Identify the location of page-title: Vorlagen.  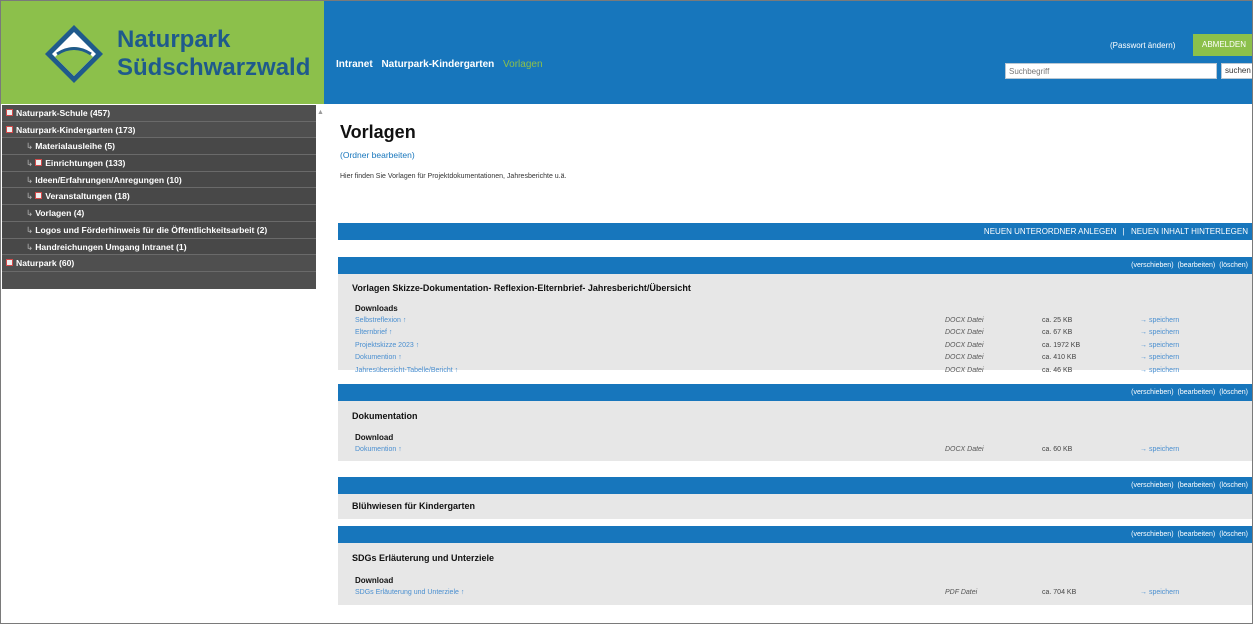
(378, 132).